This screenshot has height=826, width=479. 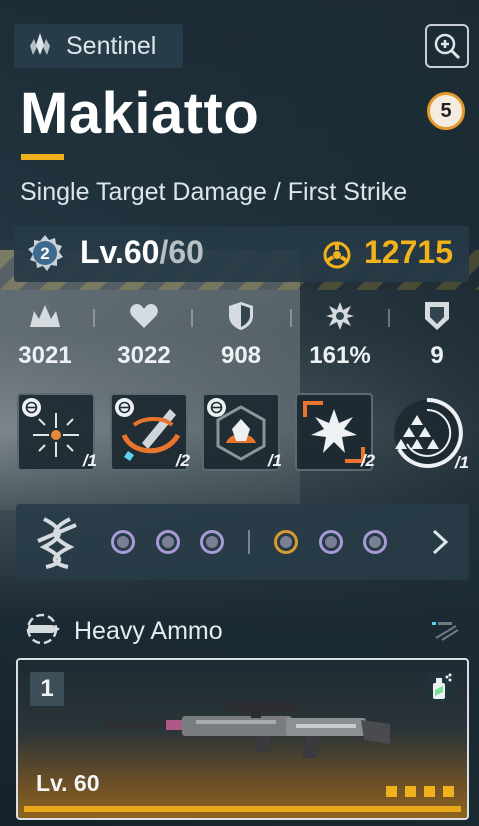 What do you see at coordinates (242, 432) in the screenshot?
I see `skill-slot-3: /1` at bounding box center [242, 432].